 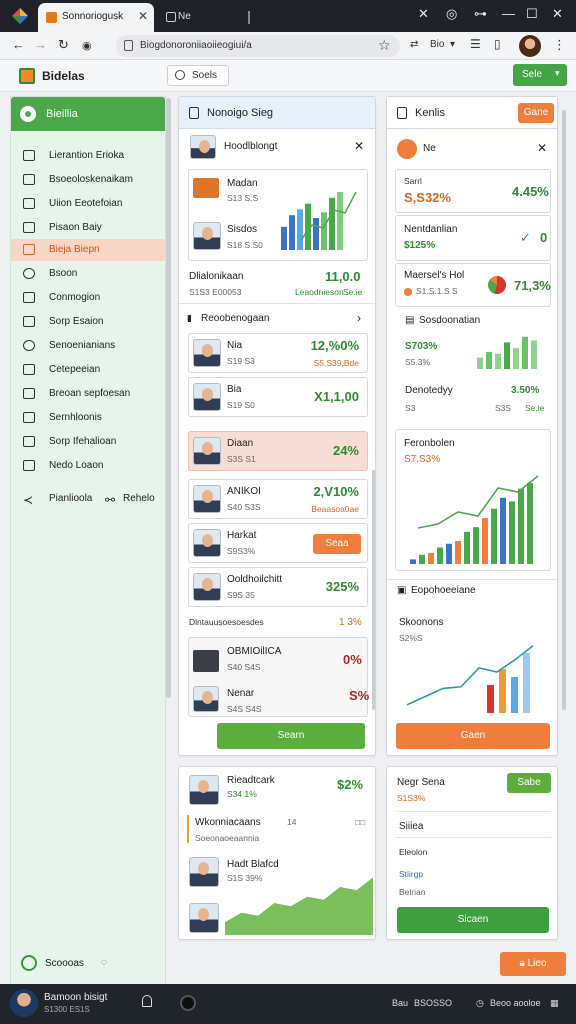 I want to click on lower2-l4: Belrian, so click(x=412, y=892).